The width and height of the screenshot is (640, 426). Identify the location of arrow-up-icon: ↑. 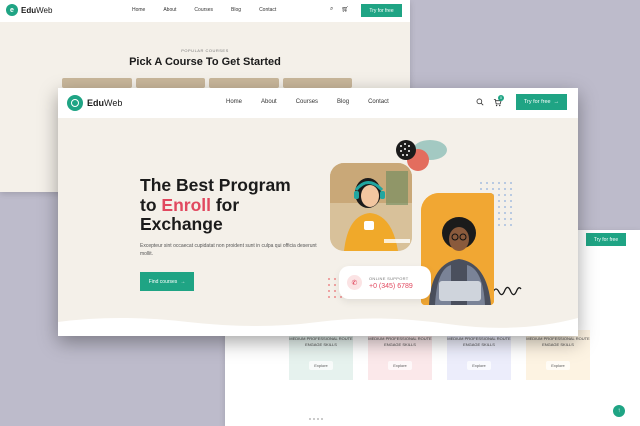
(619, 411).